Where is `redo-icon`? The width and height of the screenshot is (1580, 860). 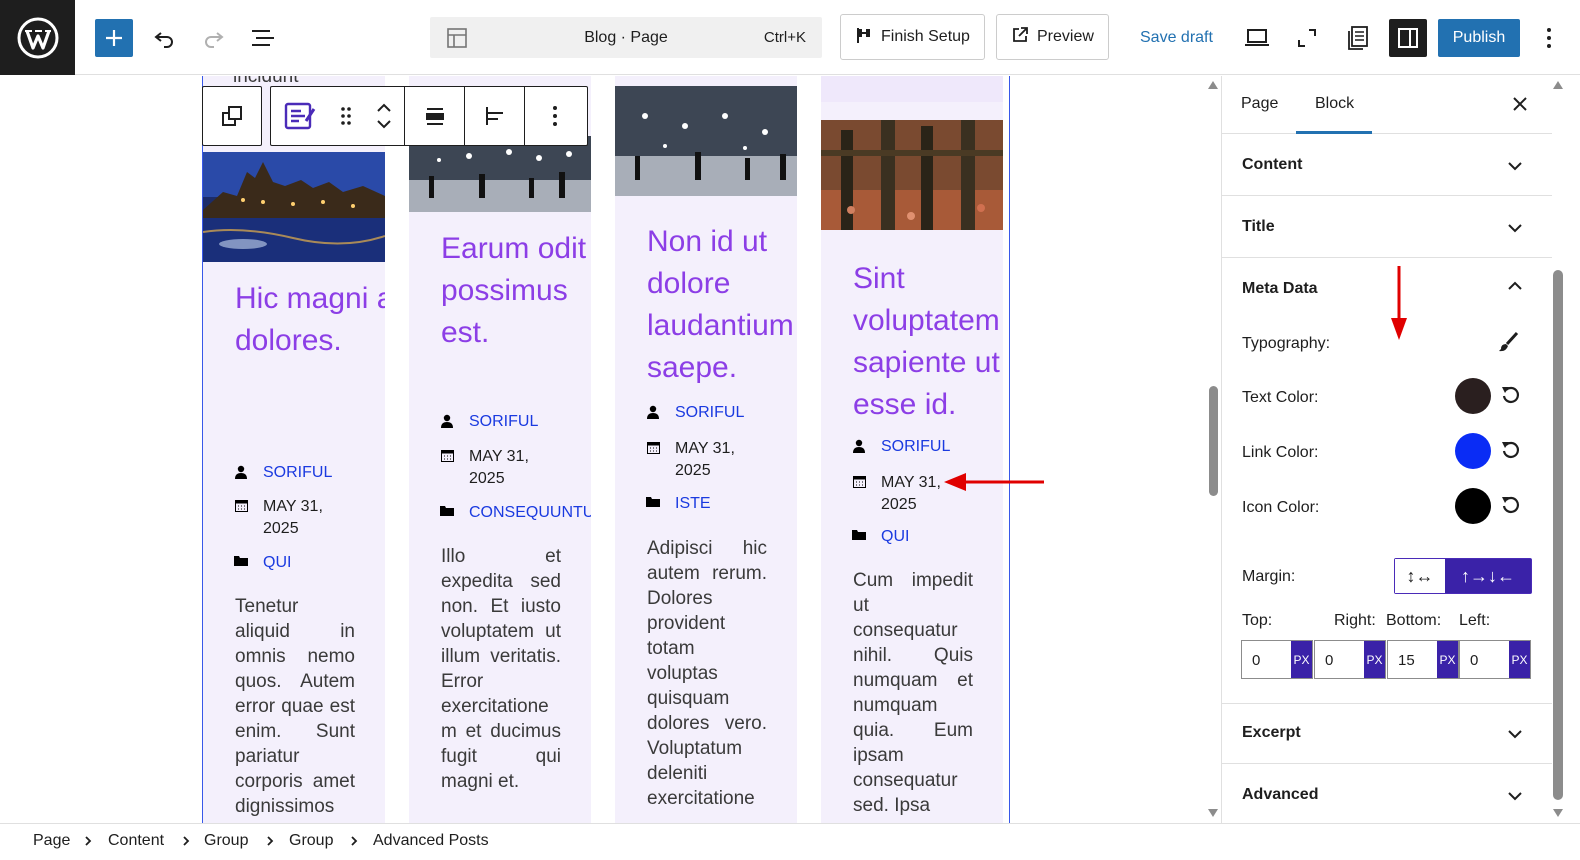 redo-icon is located at coordinates (214, 38).